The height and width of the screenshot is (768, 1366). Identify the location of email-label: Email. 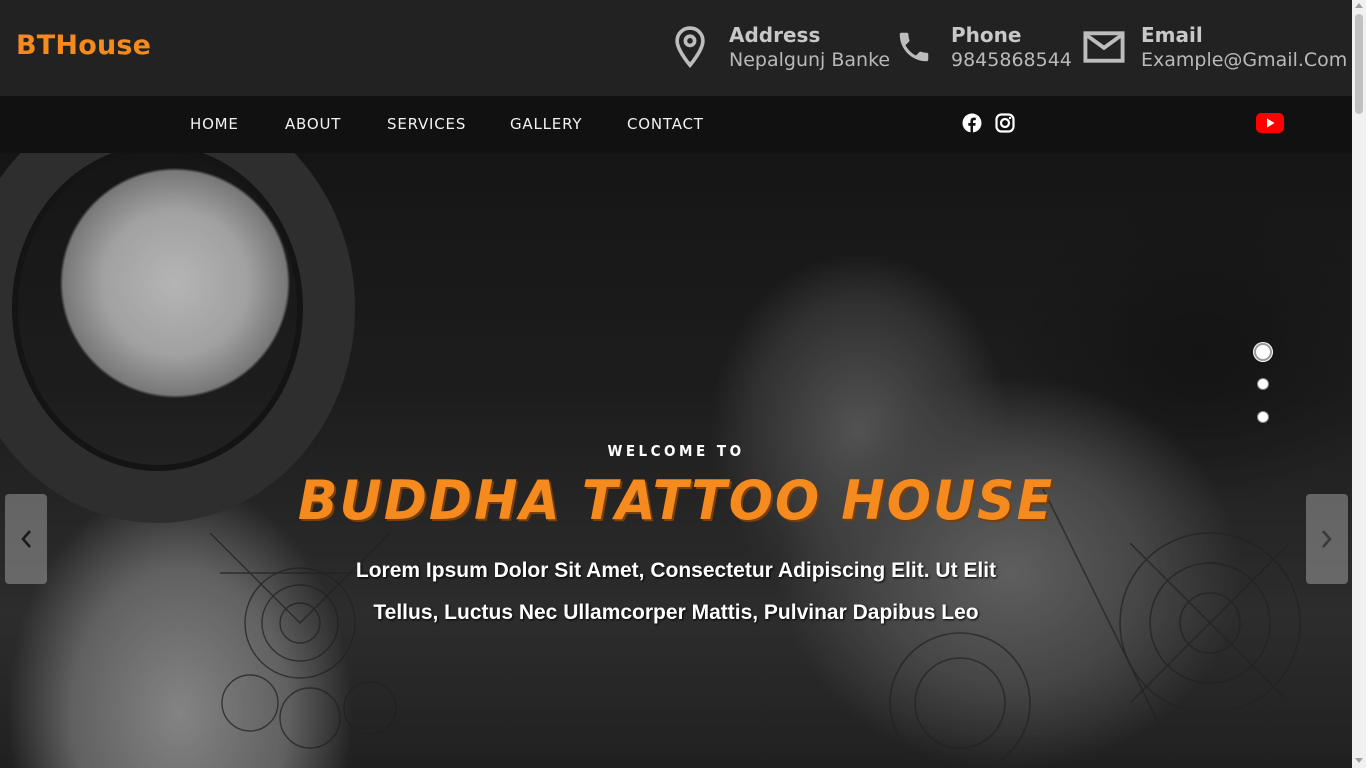
(1172, 35).